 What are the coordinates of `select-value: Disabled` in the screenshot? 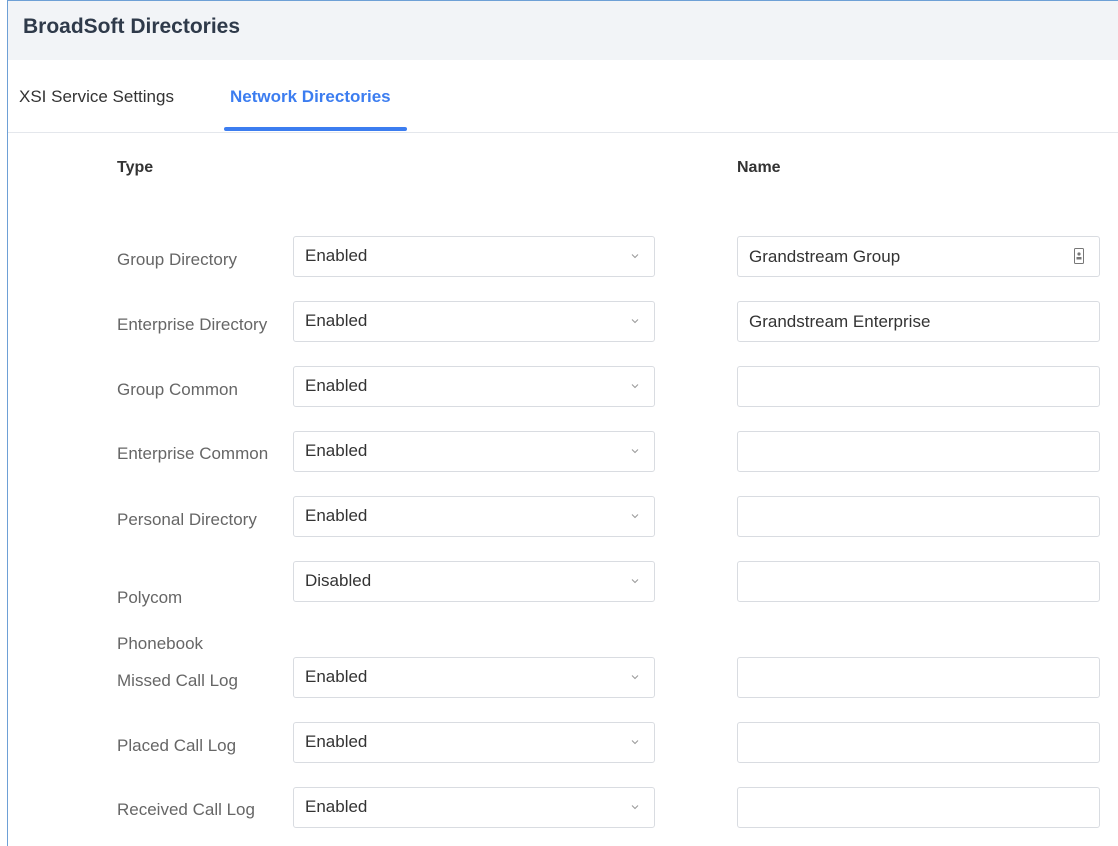 It's located at (338, 580).